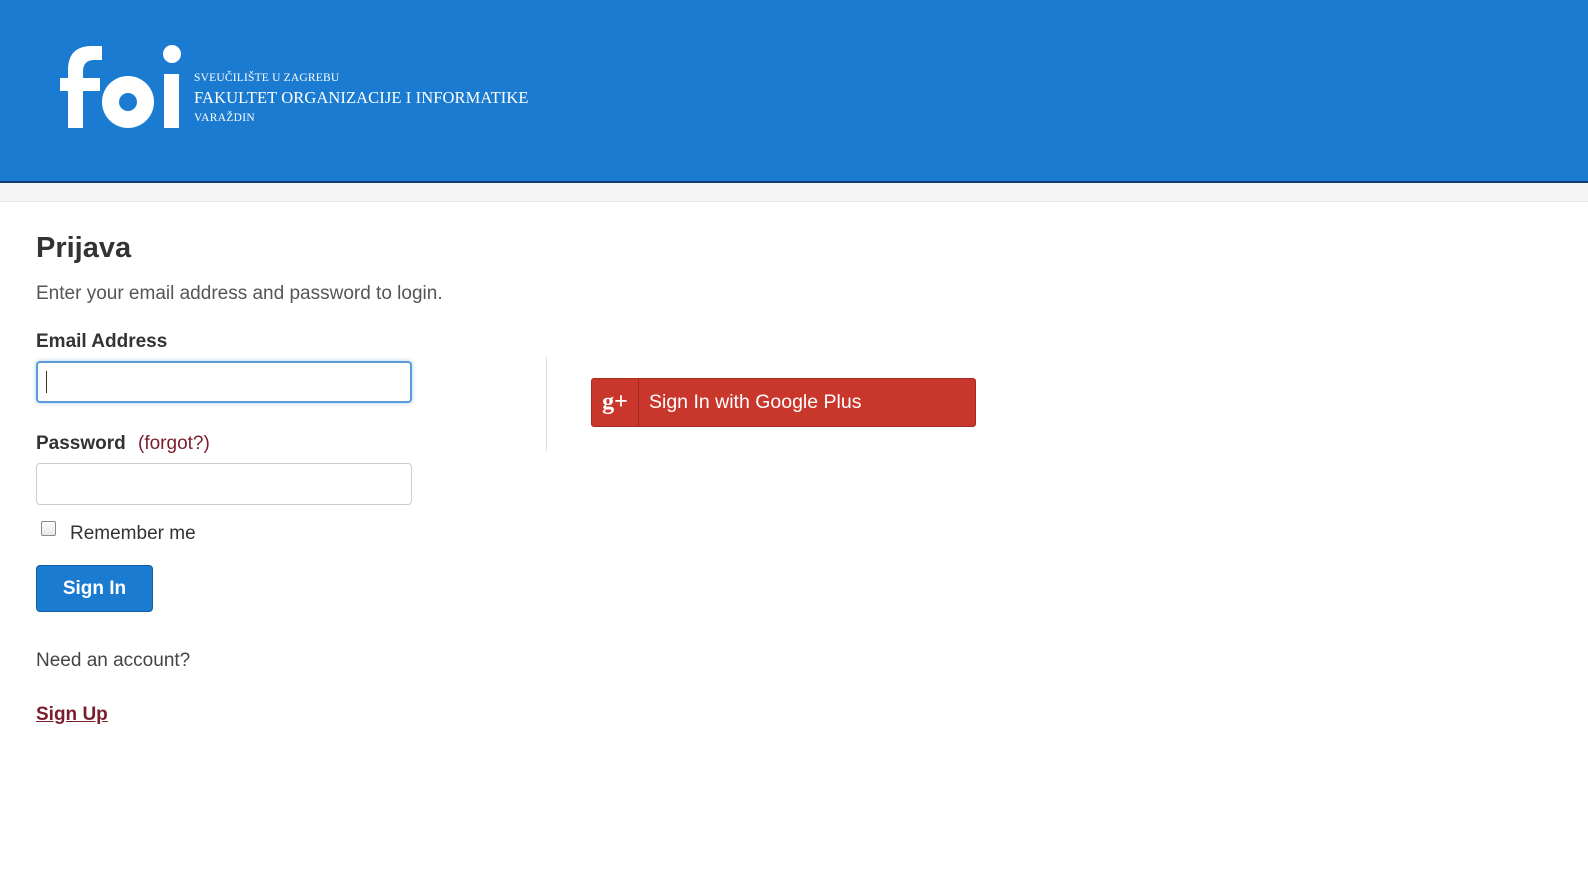 Image resolution: width=1588 pixels, height=879 pixels. I want to click on text-caret, so click(46, 382).